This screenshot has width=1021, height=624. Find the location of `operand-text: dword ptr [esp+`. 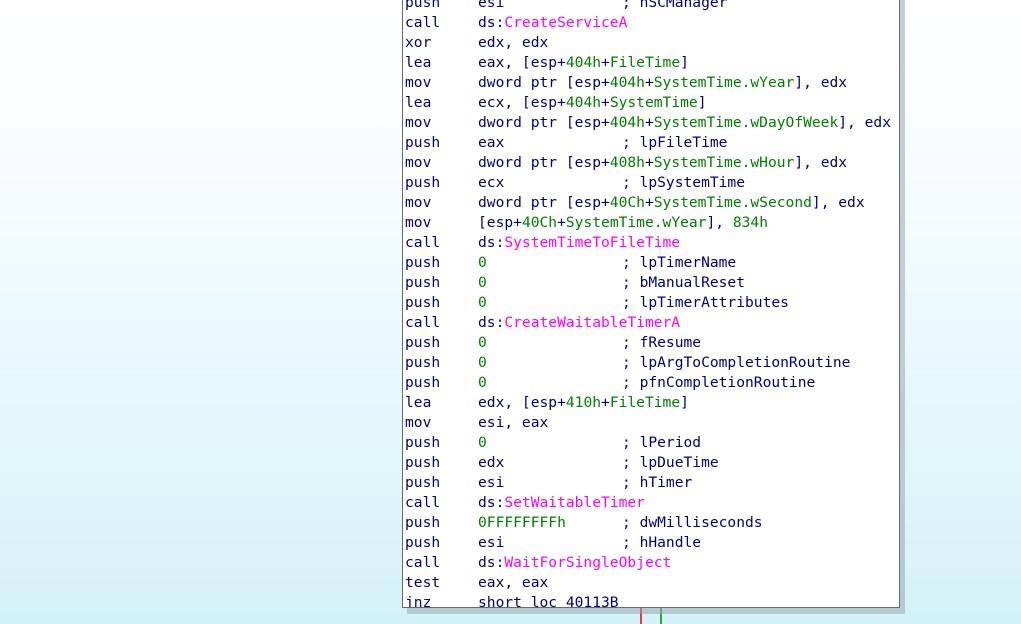

operand-text: dword ptr [esp+ is located at coordinates (544, 202).